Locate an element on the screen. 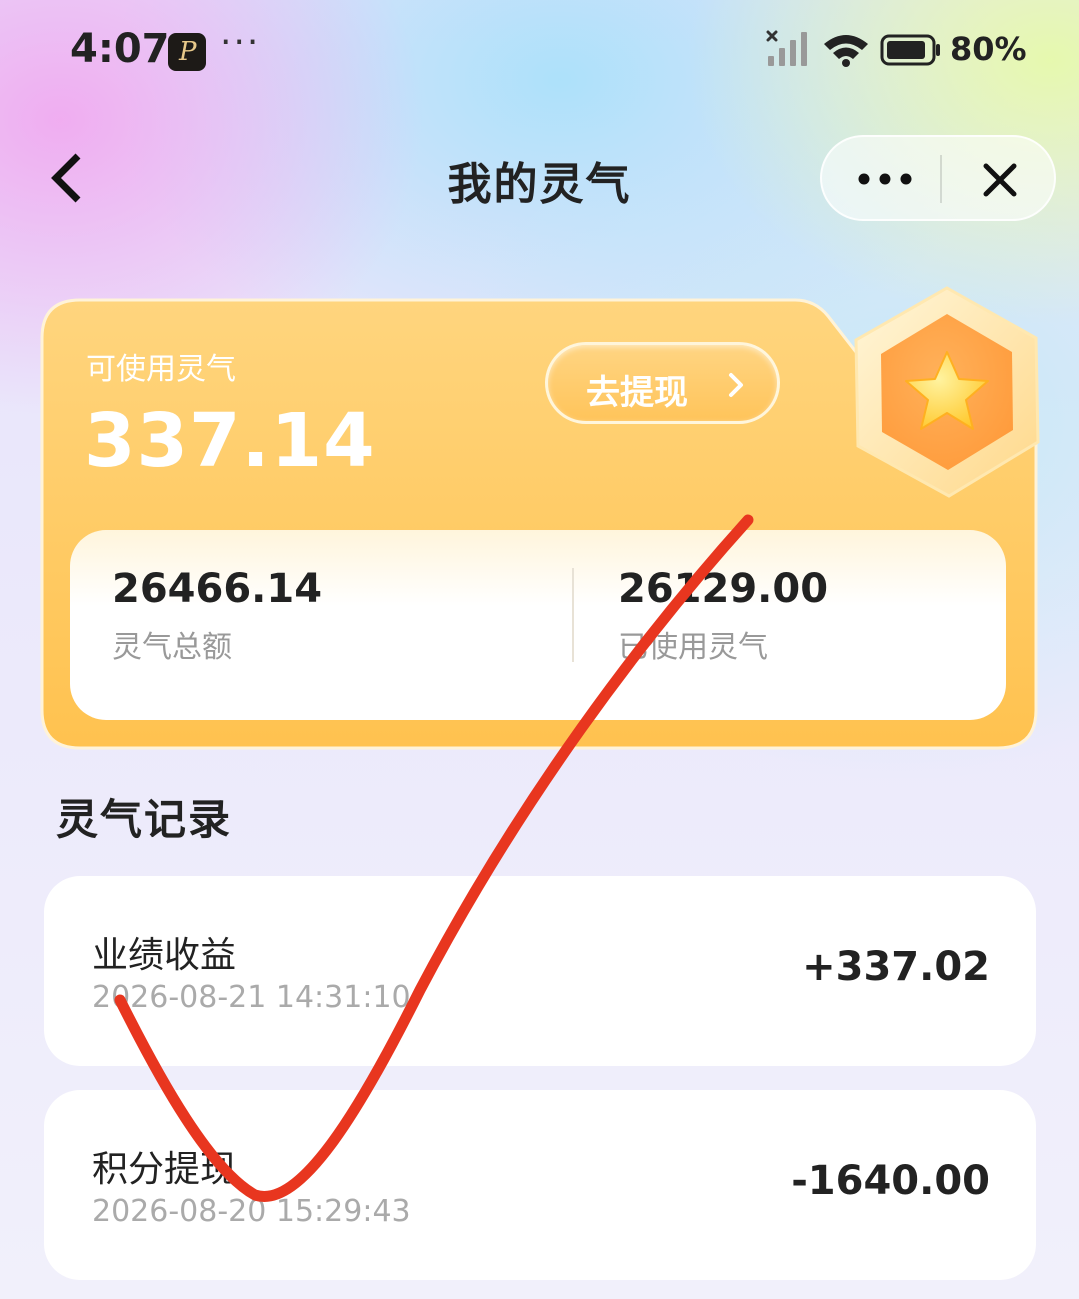 The image size is (1079, 1299). used-value: 26129.00 is located at coordinates (723, 589).